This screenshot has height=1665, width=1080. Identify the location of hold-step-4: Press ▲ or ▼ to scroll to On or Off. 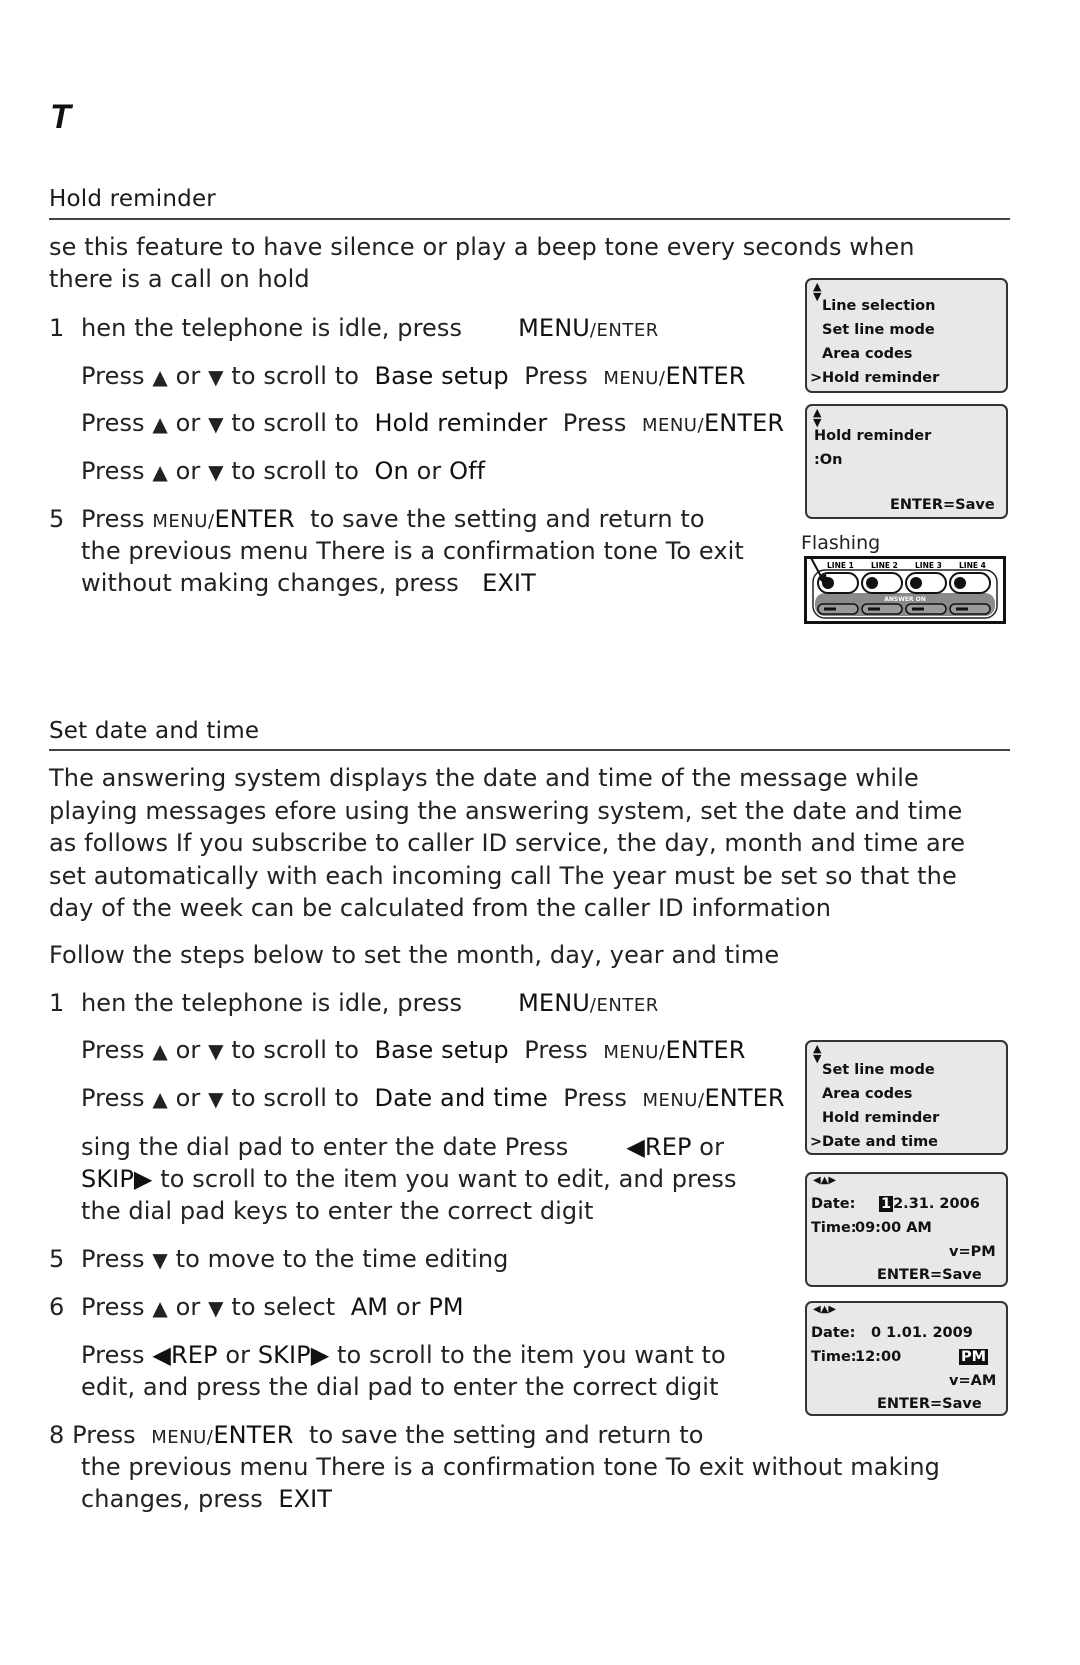
(267, 471).